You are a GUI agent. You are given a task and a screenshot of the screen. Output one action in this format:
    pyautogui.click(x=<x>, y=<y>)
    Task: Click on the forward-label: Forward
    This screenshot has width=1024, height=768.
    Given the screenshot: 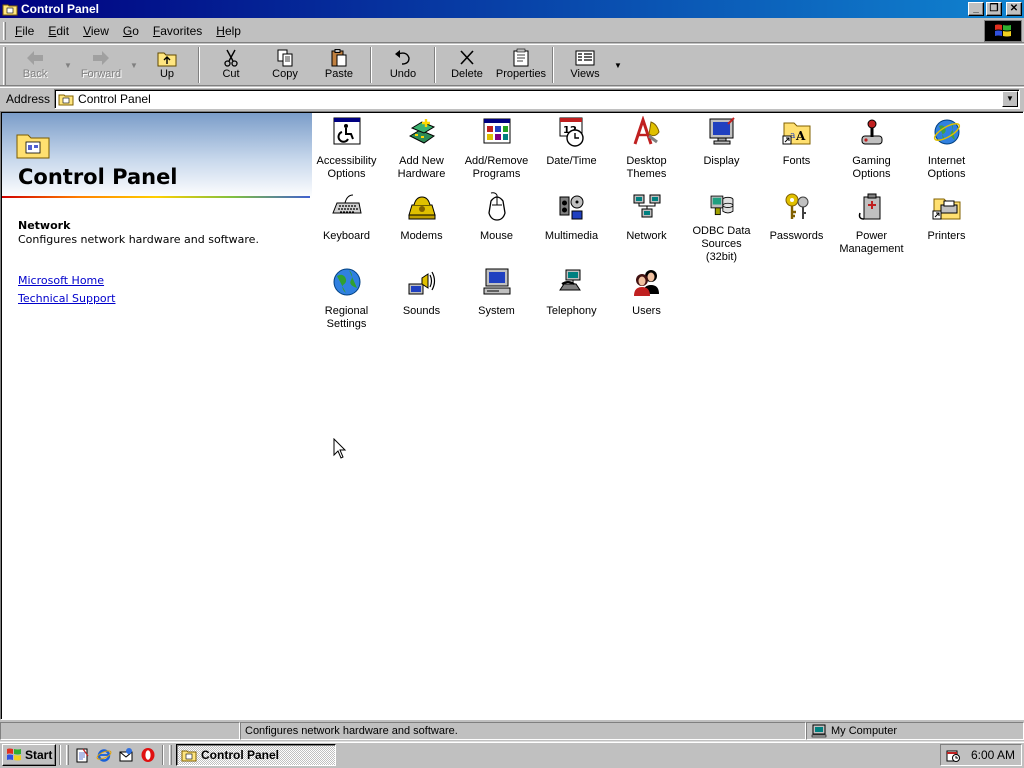 What is the action you would take?
    pyautogui.click(x=101, y=74)
    